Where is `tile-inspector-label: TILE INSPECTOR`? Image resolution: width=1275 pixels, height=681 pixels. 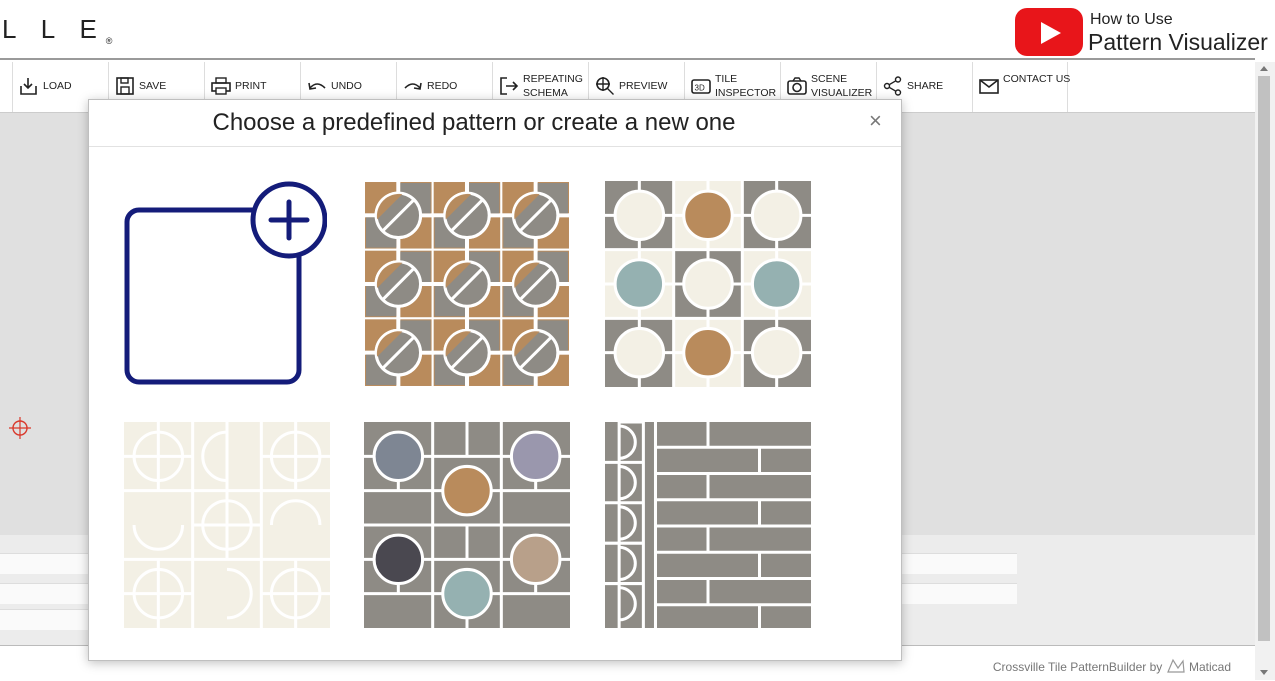 tile-inspector-label: TILE INSPECTOR is located at coordinates (746, 86).